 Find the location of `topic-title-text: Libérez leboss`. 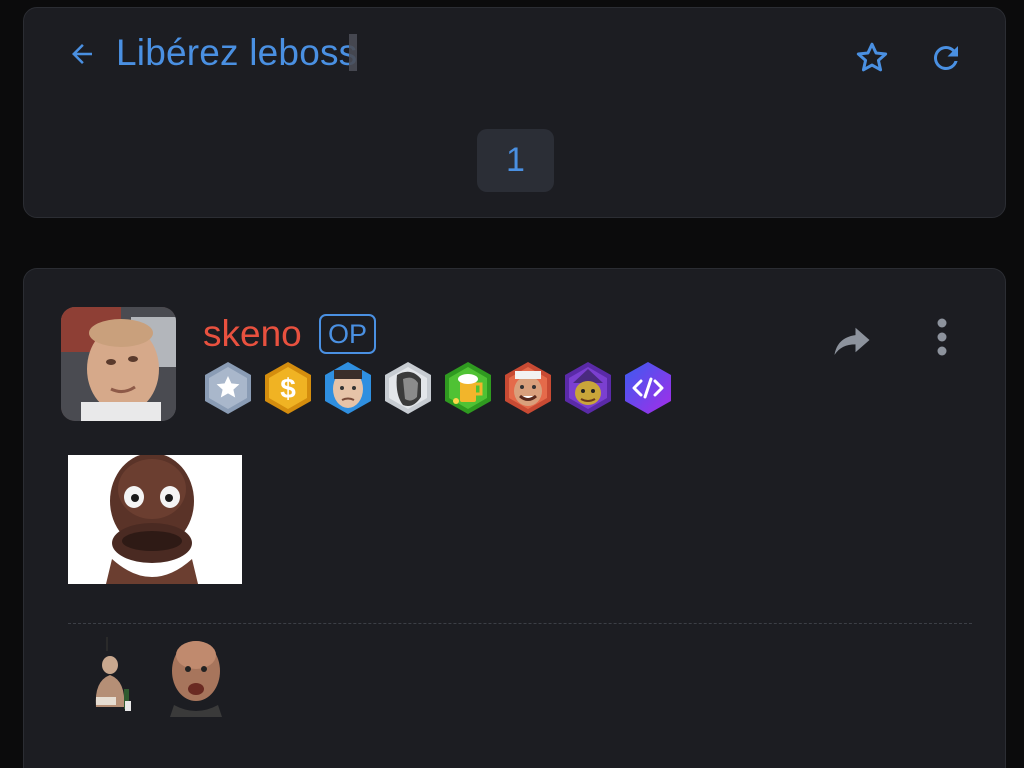

topic-title-text: Libérez leboss is located at coordinates (237, 52).